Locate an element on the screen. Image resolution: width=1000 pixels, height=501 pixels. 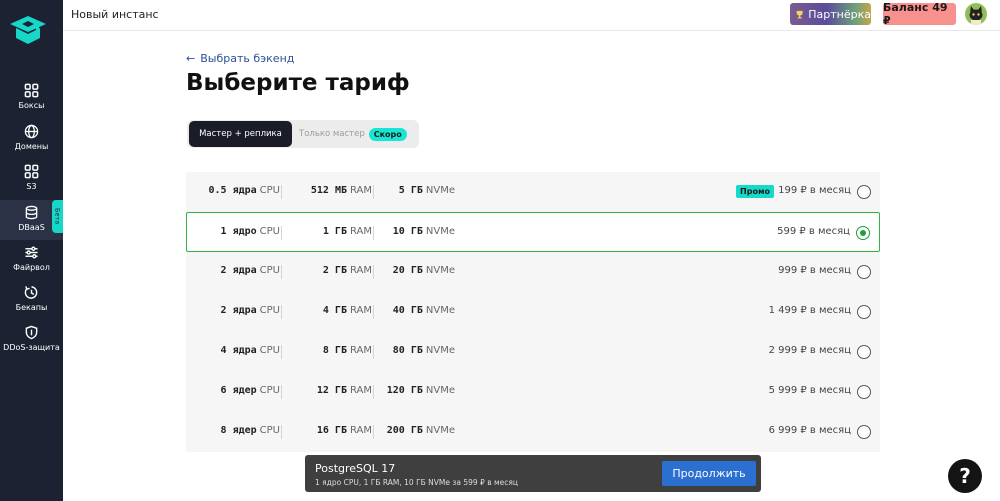
sidebar-item-domains: Домены is located at coordinates (31, 144).